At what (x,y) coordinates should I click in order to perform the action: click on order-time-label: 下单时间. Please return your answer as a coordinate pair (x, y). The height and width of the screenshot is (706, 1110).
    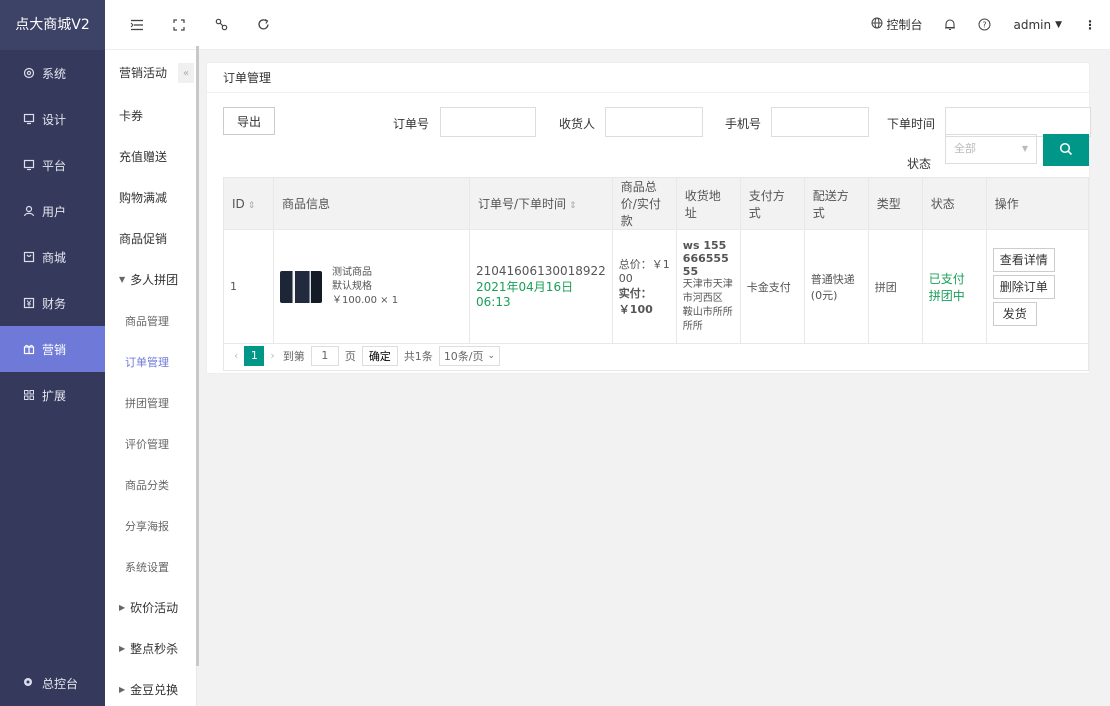
    Looking at the image, I should click on (911, 124).